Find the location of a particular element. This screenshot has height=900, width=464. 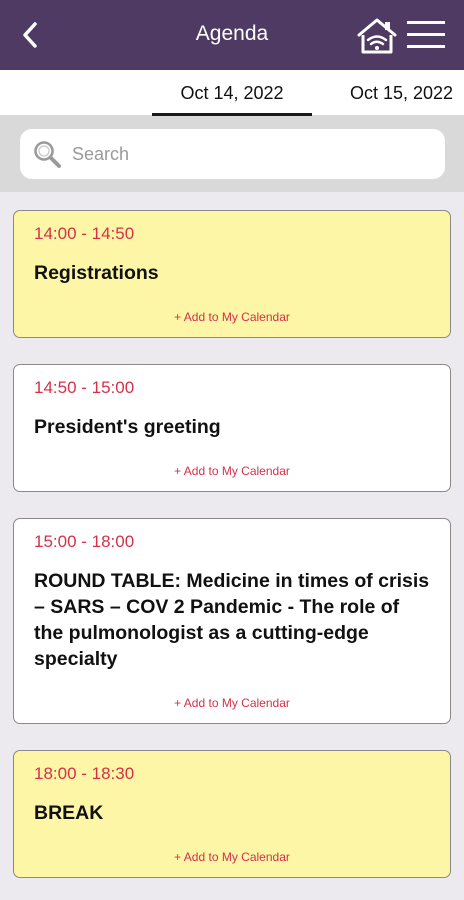

session-time: 14:50 - 15:00 is located at coordinates (84, 387).